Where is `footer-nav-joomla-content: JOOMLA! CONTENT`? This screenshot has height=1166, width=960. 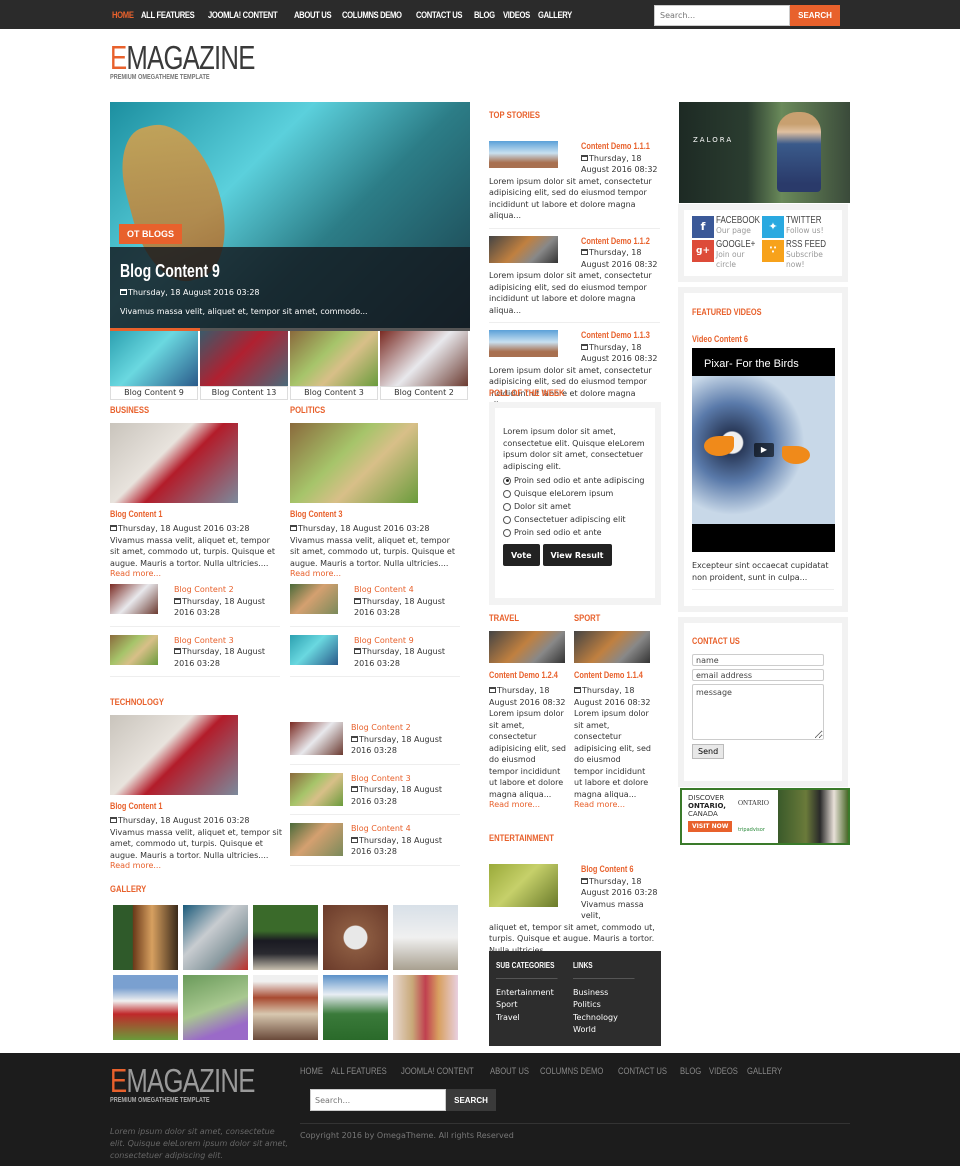 footer-nav-joomla-content: JOOMLA! CONTENT is located at coordinates (437, 1071).